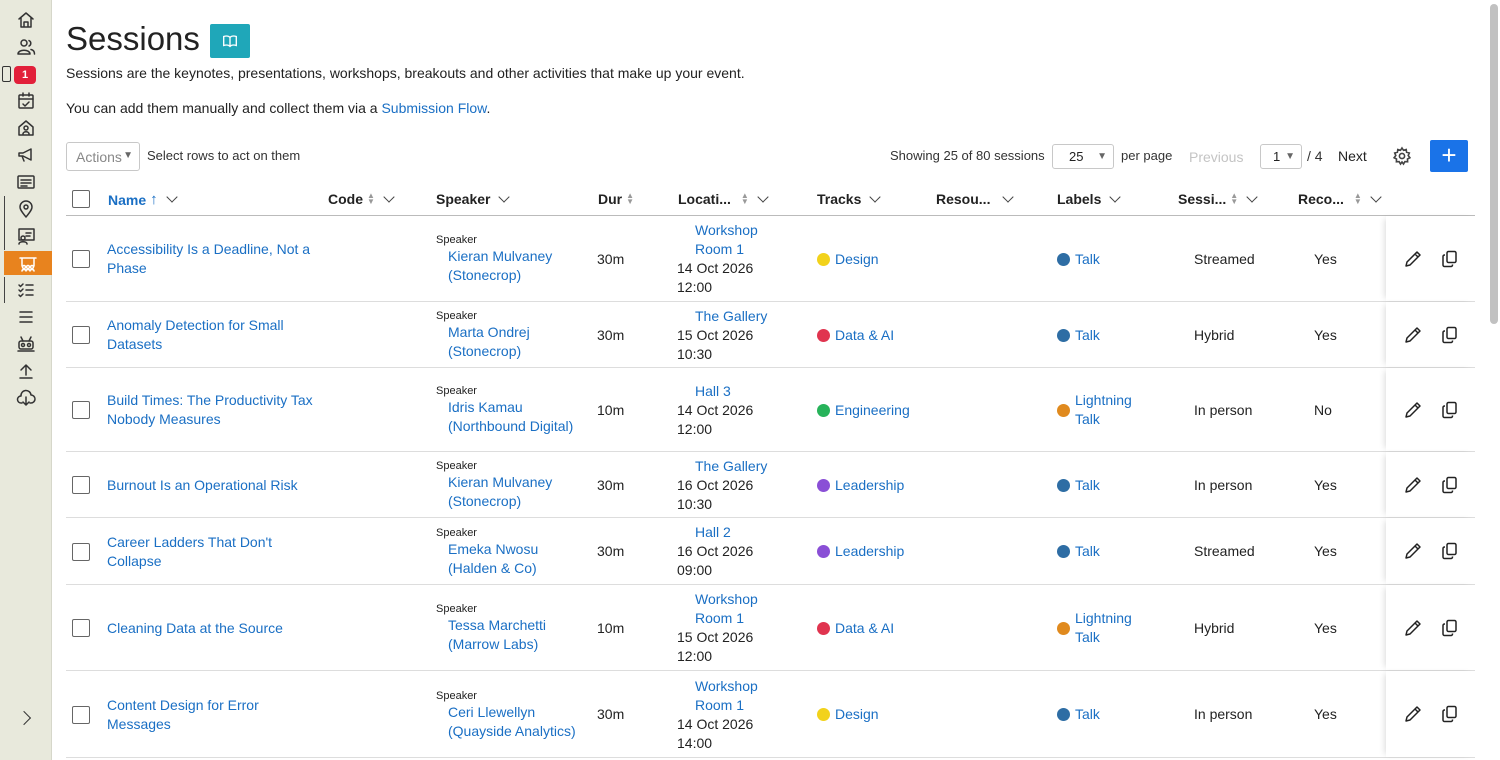  Describe the element at coordinates (506, 559) in the screenshot. I see `speaker-link: Emeka Nwosu (Halden & Co)` at that location.